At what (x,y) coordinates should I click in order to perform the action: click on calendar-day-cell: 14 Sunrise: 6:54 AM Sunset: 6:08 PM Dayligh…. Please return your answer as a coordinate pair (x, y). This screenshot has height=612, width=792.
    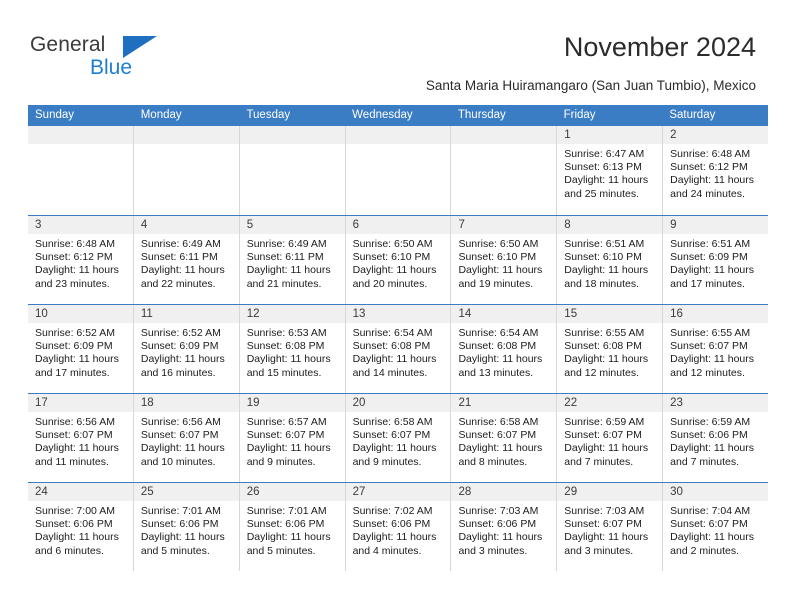
    Looking at the image, I should click on (503, 349).